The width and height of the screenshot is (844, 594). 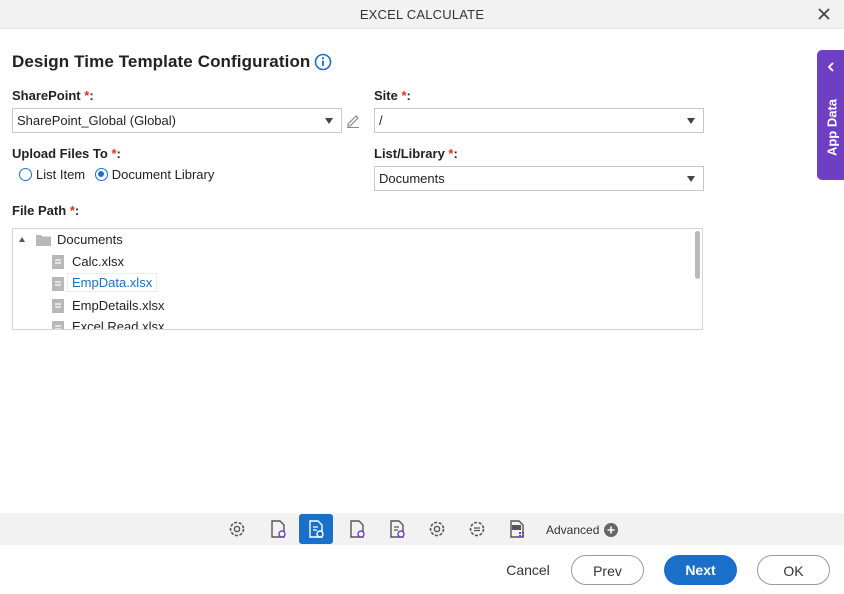 What do you see at coordinates (381, 120) in the screenshot?
I see `site-value: /` at bounding box center [381, 120].